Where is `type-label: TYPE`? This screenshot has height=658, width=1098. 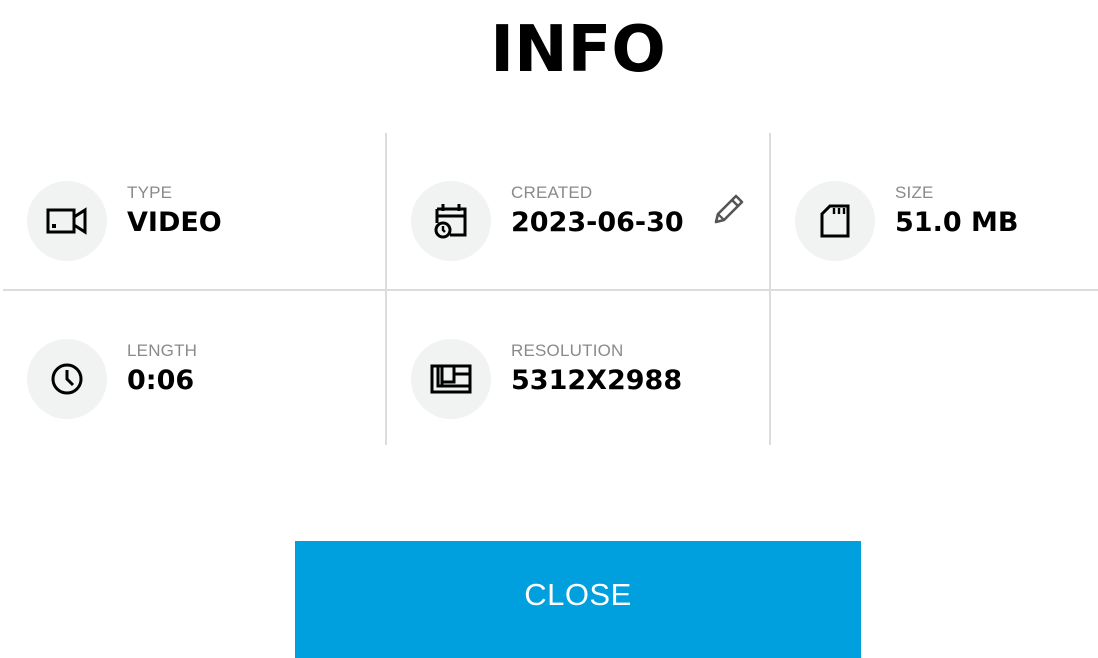 type-label: TYPE is located at coordinates (150, 192).